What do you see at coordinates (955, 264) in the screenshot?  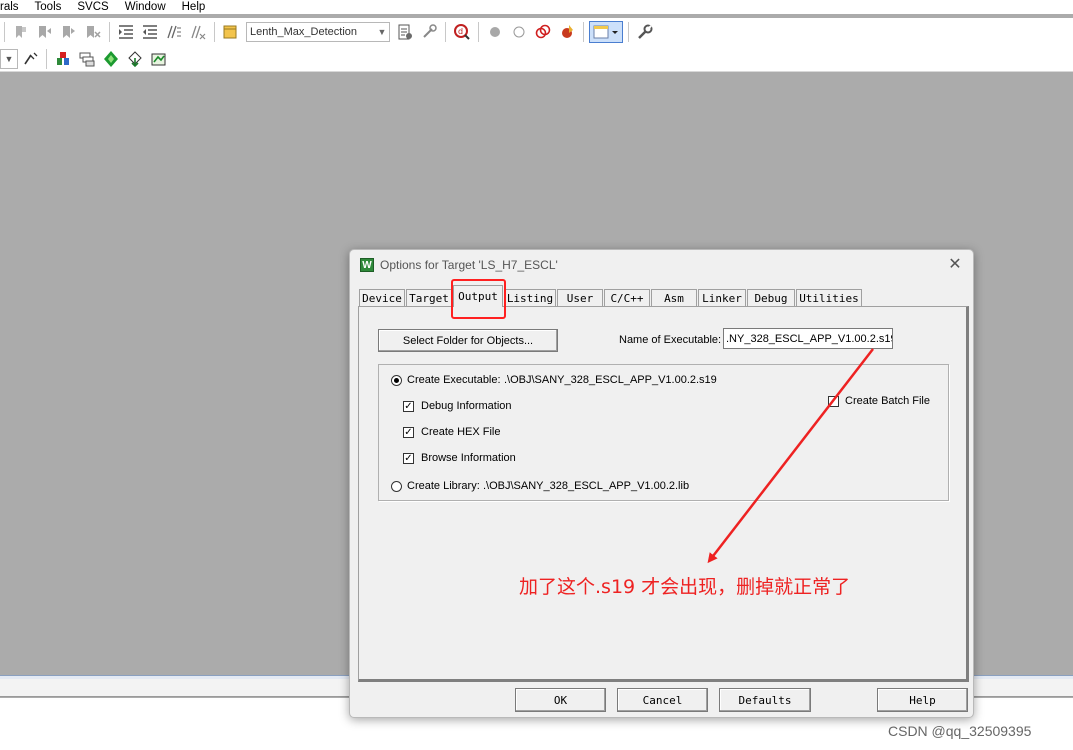 I see `close-icon: ✕` at bounding box center [955, 264].